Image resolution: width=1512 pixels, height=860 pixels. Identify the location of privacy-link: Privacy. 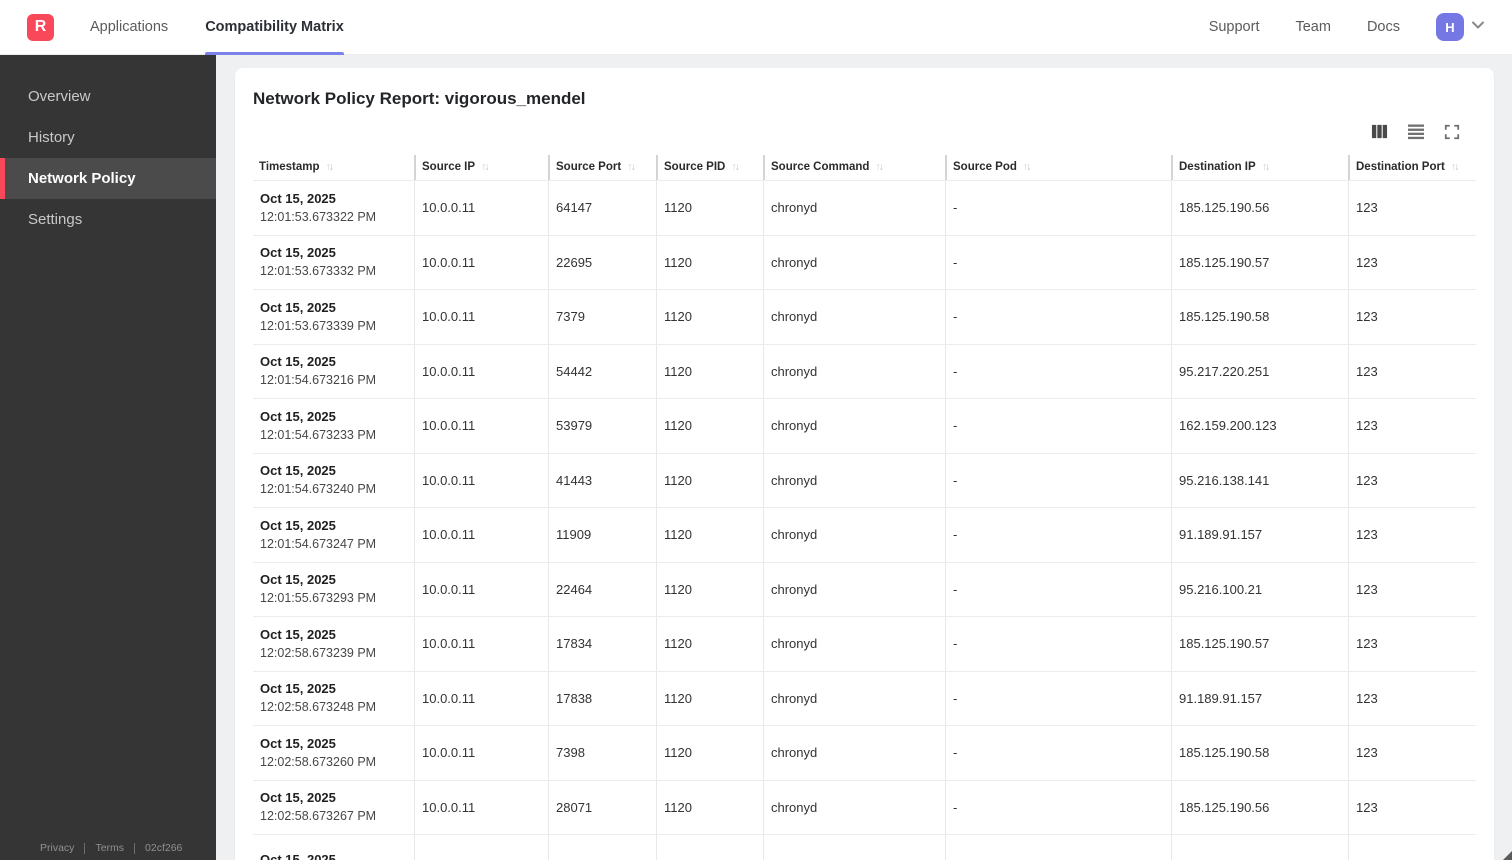
(57, 848).